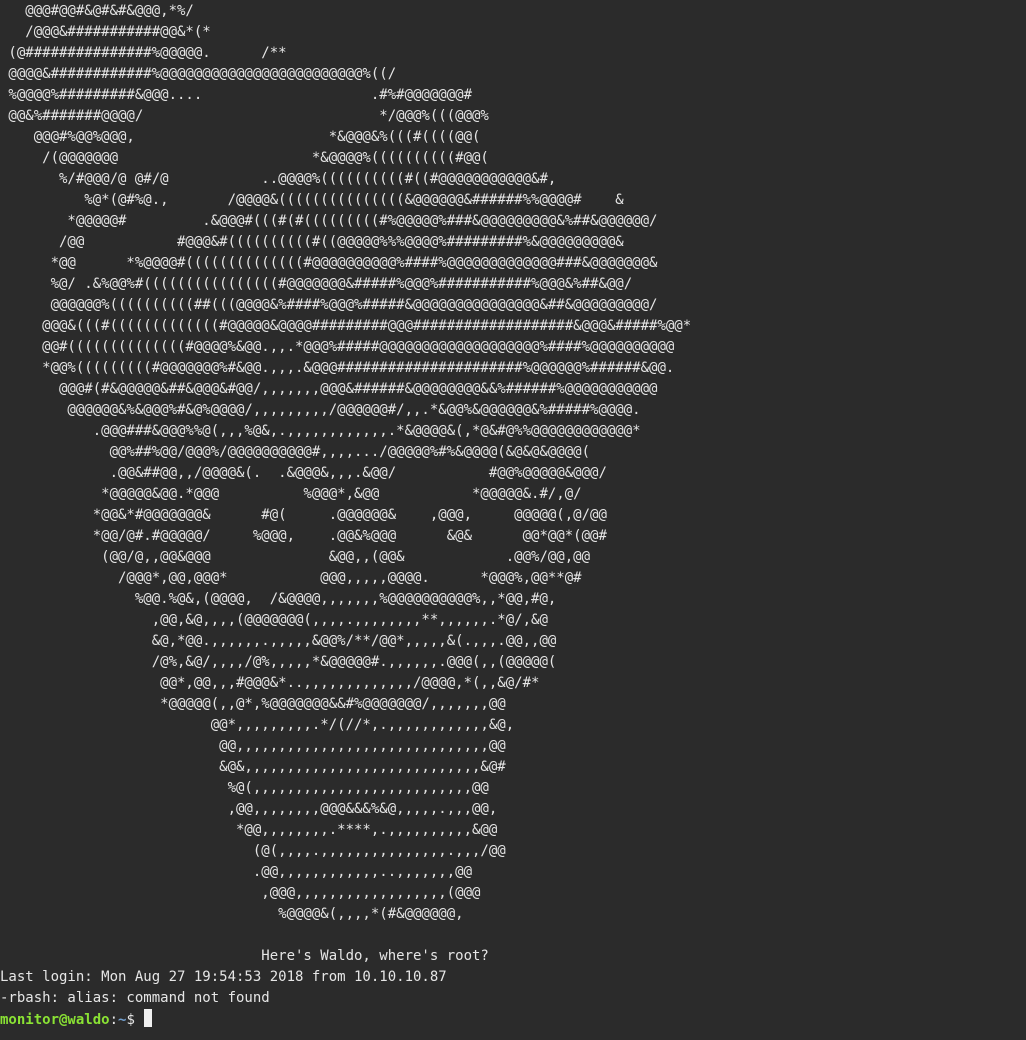 This screenshot has width=1026, height=1040. Describe the element at coordinates (240, 137) in the screenshot. I see `ascii-art-line: @@@#%@@%@@@, *&@@@&%(((#((((@@(` at that location.